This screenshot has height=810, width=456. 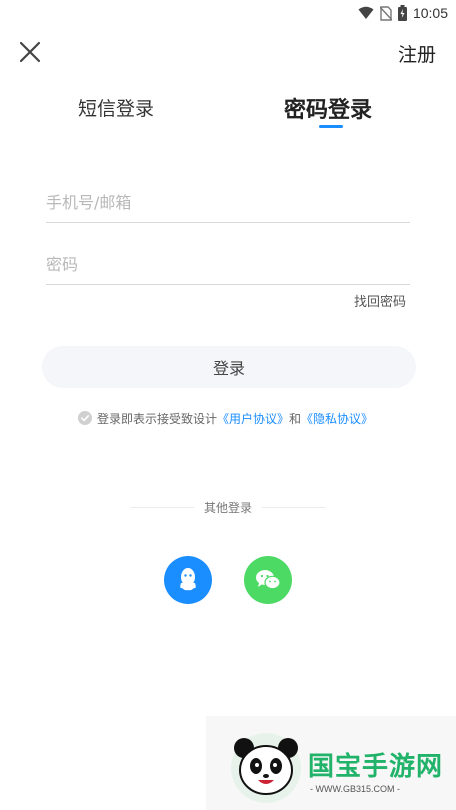 I want to click on watermark-url: - WWW.GB315.COM -, so click(x=355, y=789).